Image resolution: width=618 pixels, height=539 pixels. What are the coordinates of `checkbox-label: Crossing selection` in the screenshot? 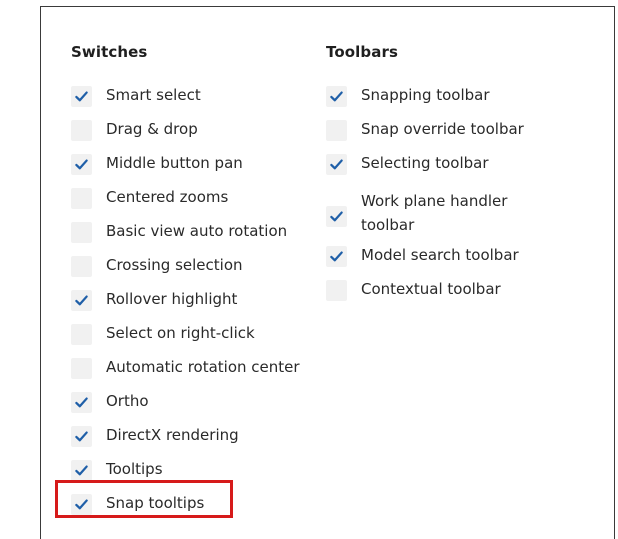 It's located at (174, 265).